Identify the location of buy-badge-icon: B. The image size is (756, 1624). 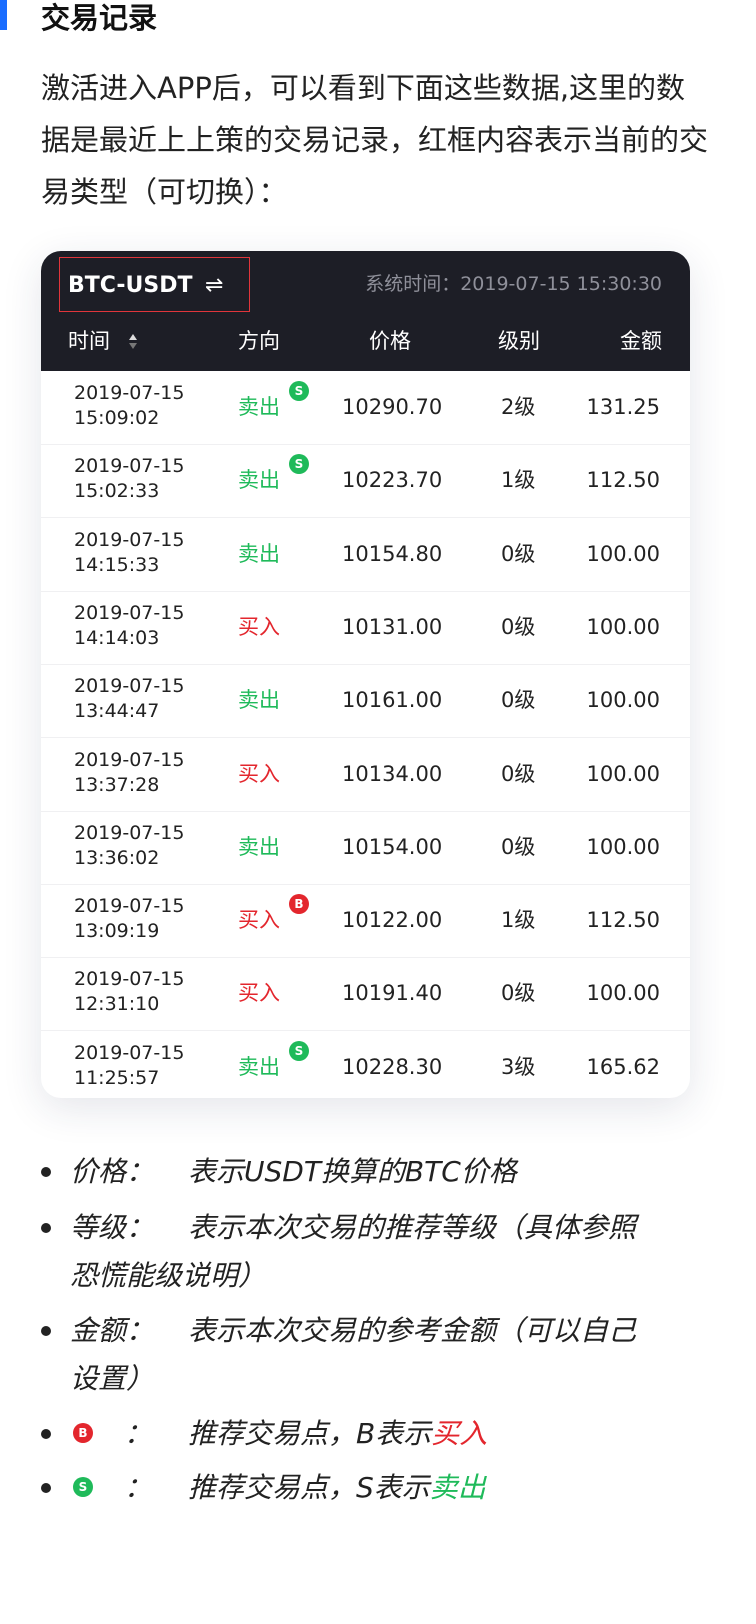
(299, 904).